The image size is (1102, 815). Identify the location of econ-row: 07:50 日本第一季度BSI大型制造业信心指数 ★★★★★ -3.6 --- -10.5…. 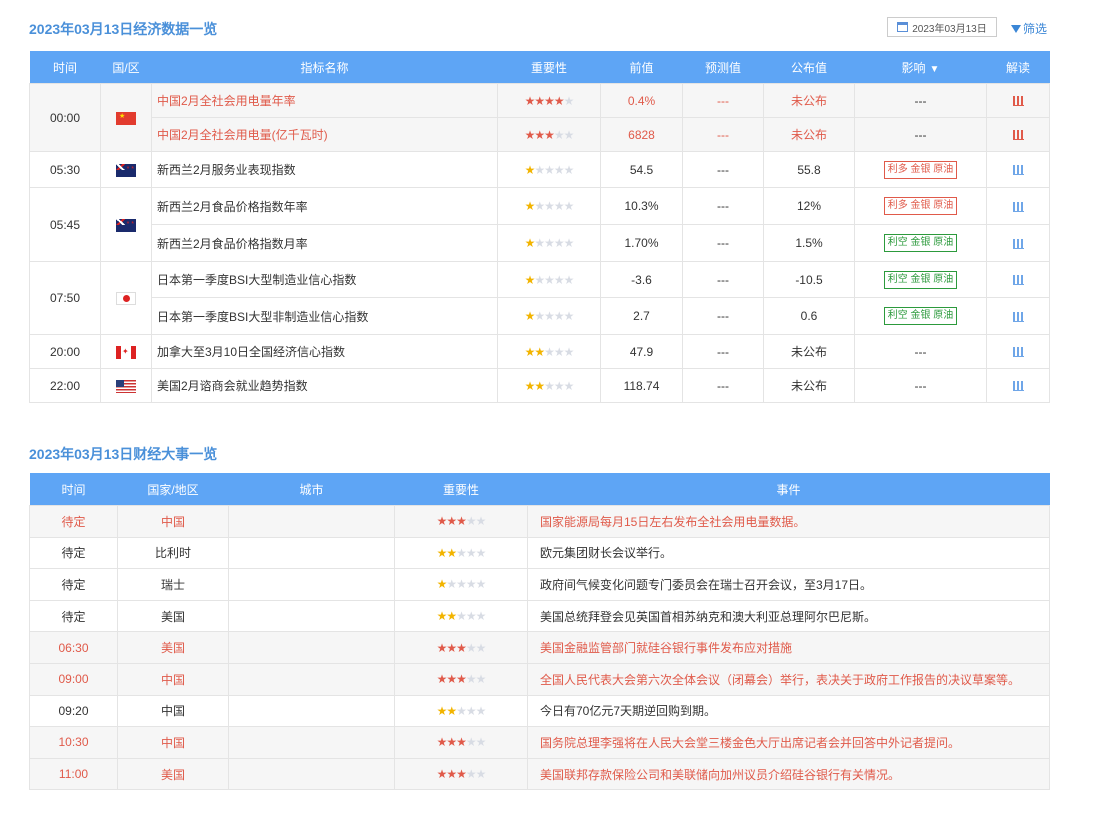
(539, 298).